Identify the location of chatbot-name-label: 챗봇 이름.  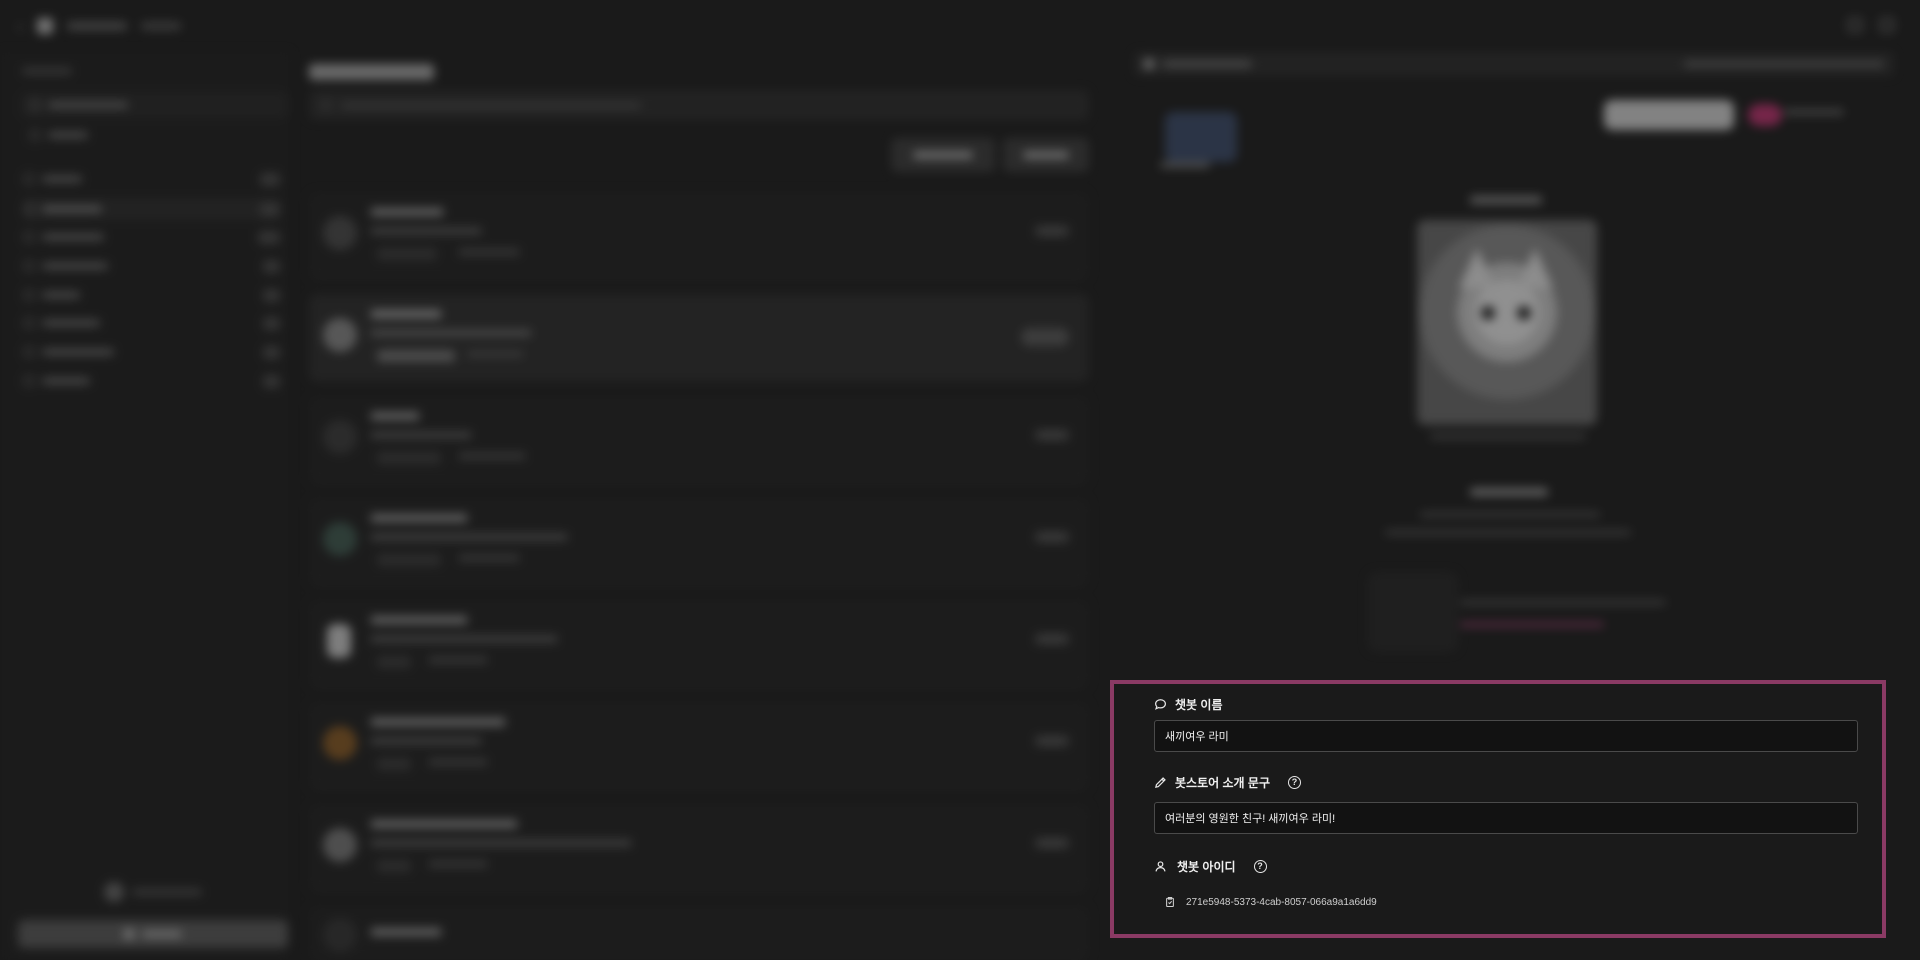
(1188, 704).